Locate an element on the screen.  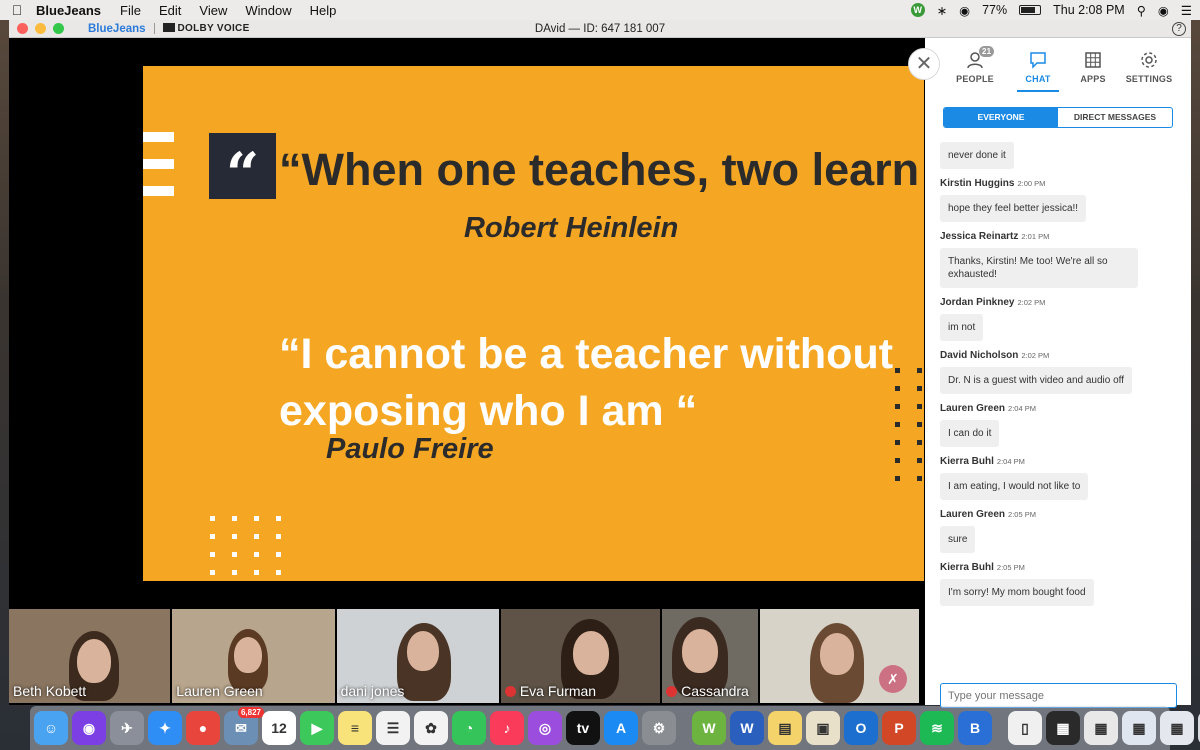
podcasts-icon: ◎ is located at coordinates (545, 728).